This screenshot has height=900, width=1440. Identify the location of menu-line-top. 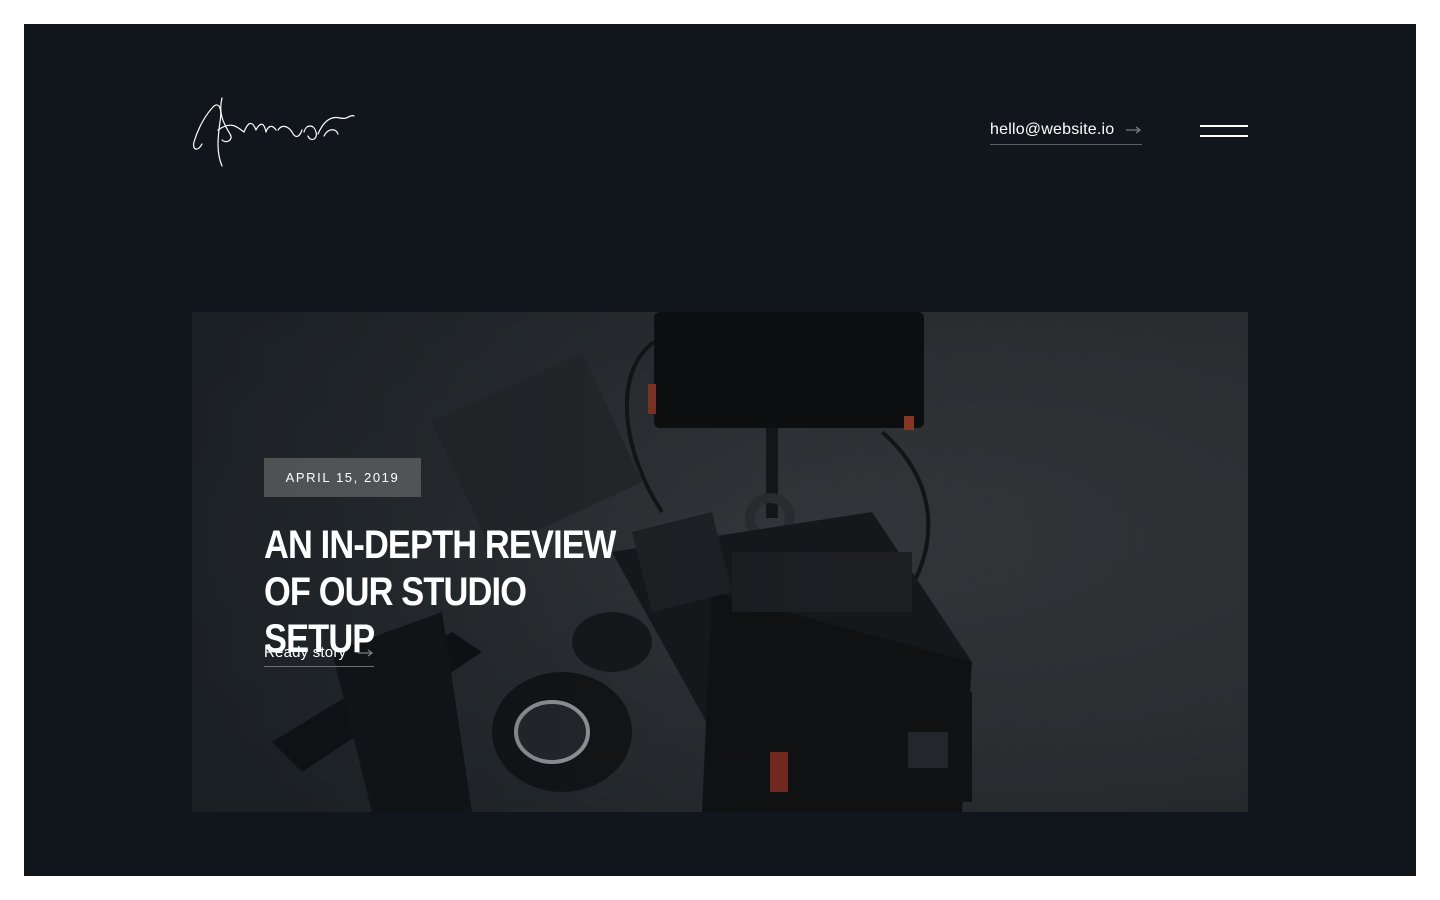
(1224, 126).